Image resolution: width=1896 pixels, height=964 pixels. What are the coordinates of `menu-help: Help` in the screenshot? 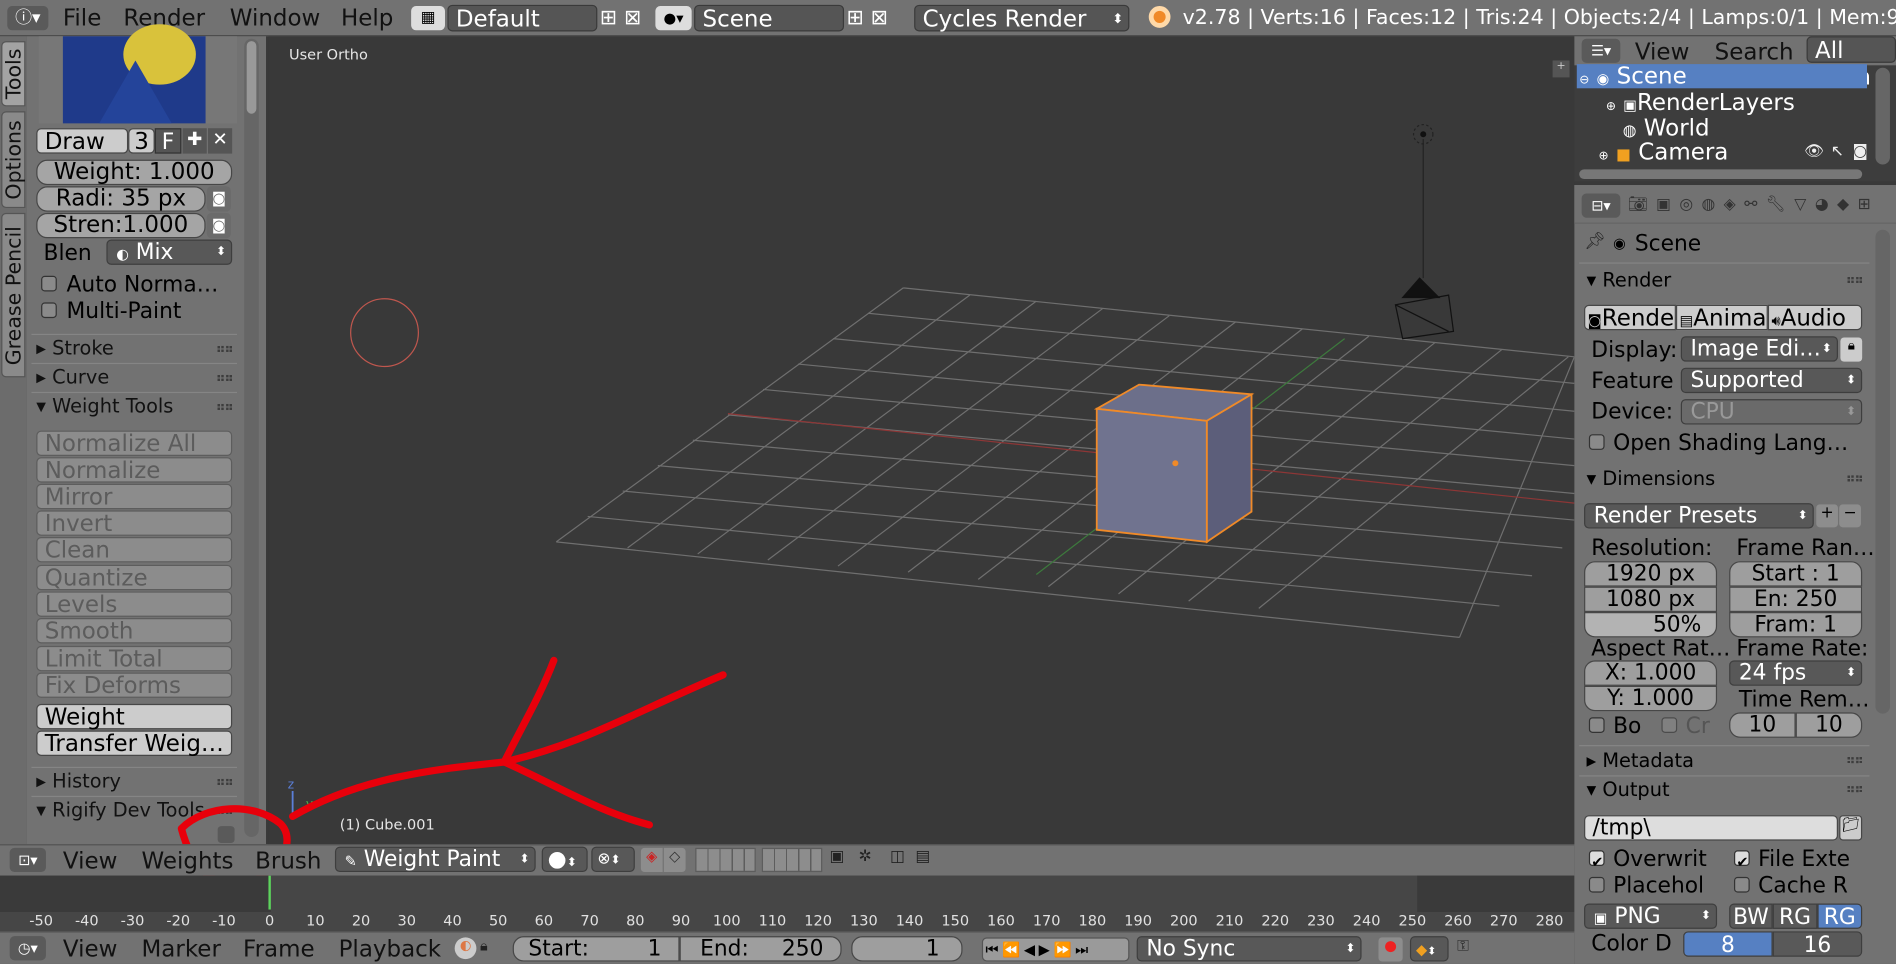 It's located at (367, 18).